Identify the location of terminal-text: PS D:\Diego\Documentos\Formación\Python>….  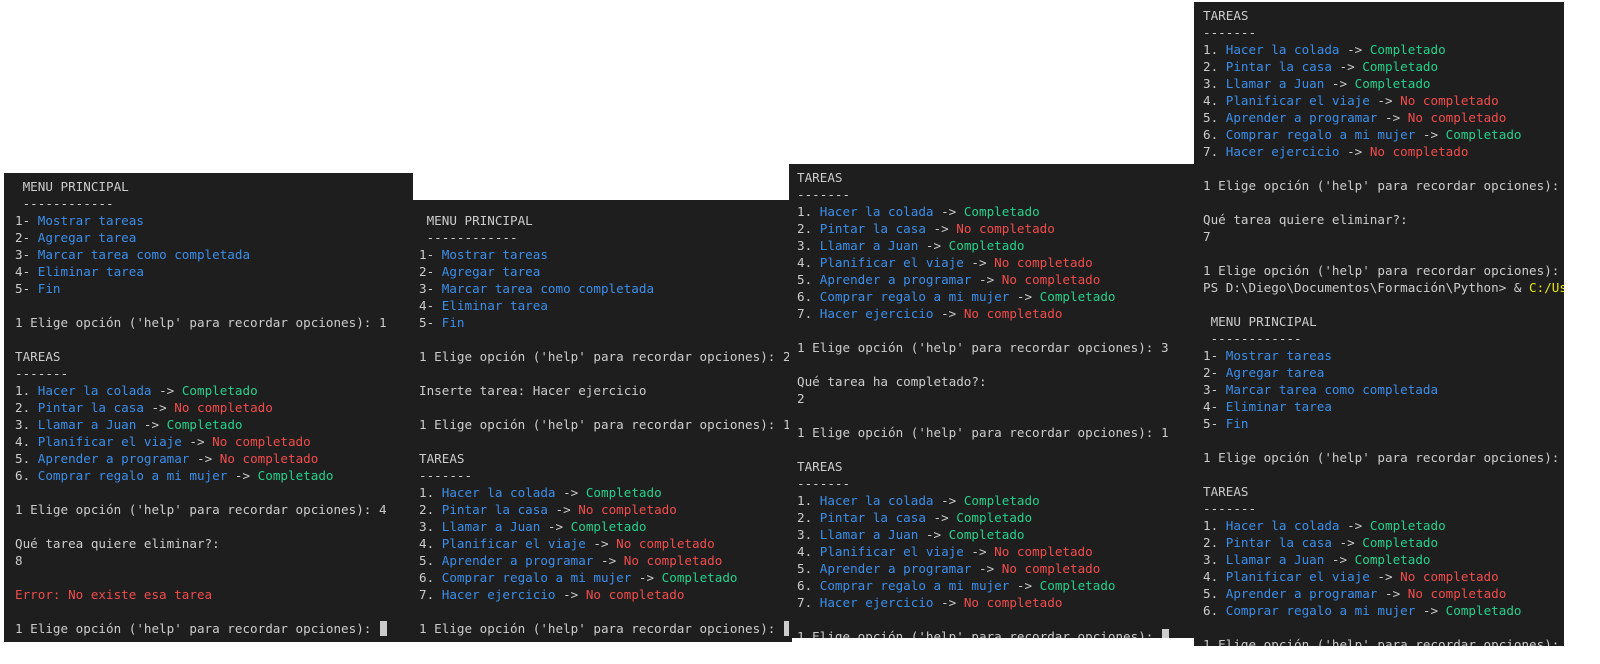
(1366, 287).